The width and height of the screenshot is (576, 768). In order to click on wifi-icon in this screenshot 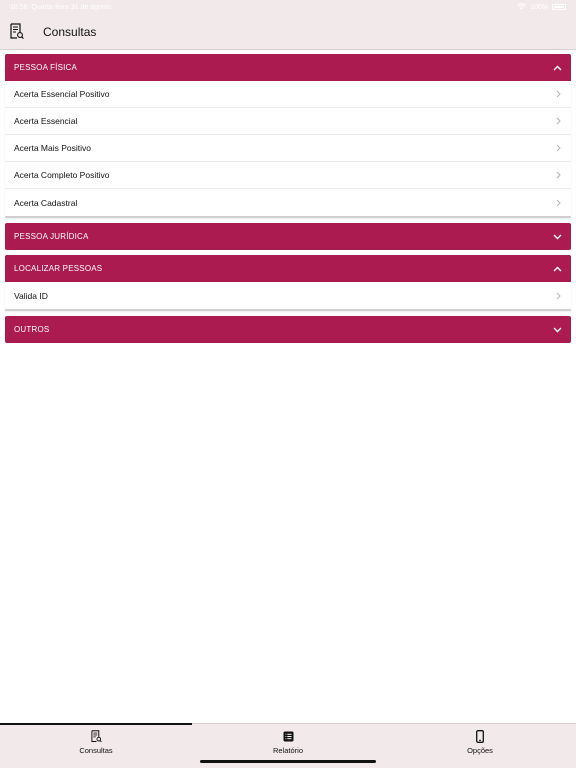, I will do `click(521, 7)`.